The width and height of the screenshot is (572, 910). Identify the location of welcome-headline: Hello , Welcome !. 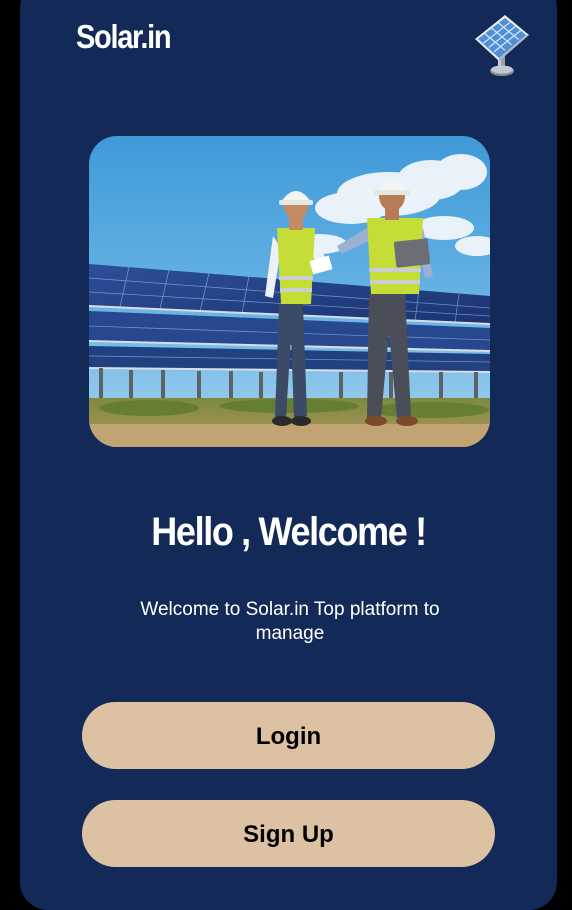
(289, 532).